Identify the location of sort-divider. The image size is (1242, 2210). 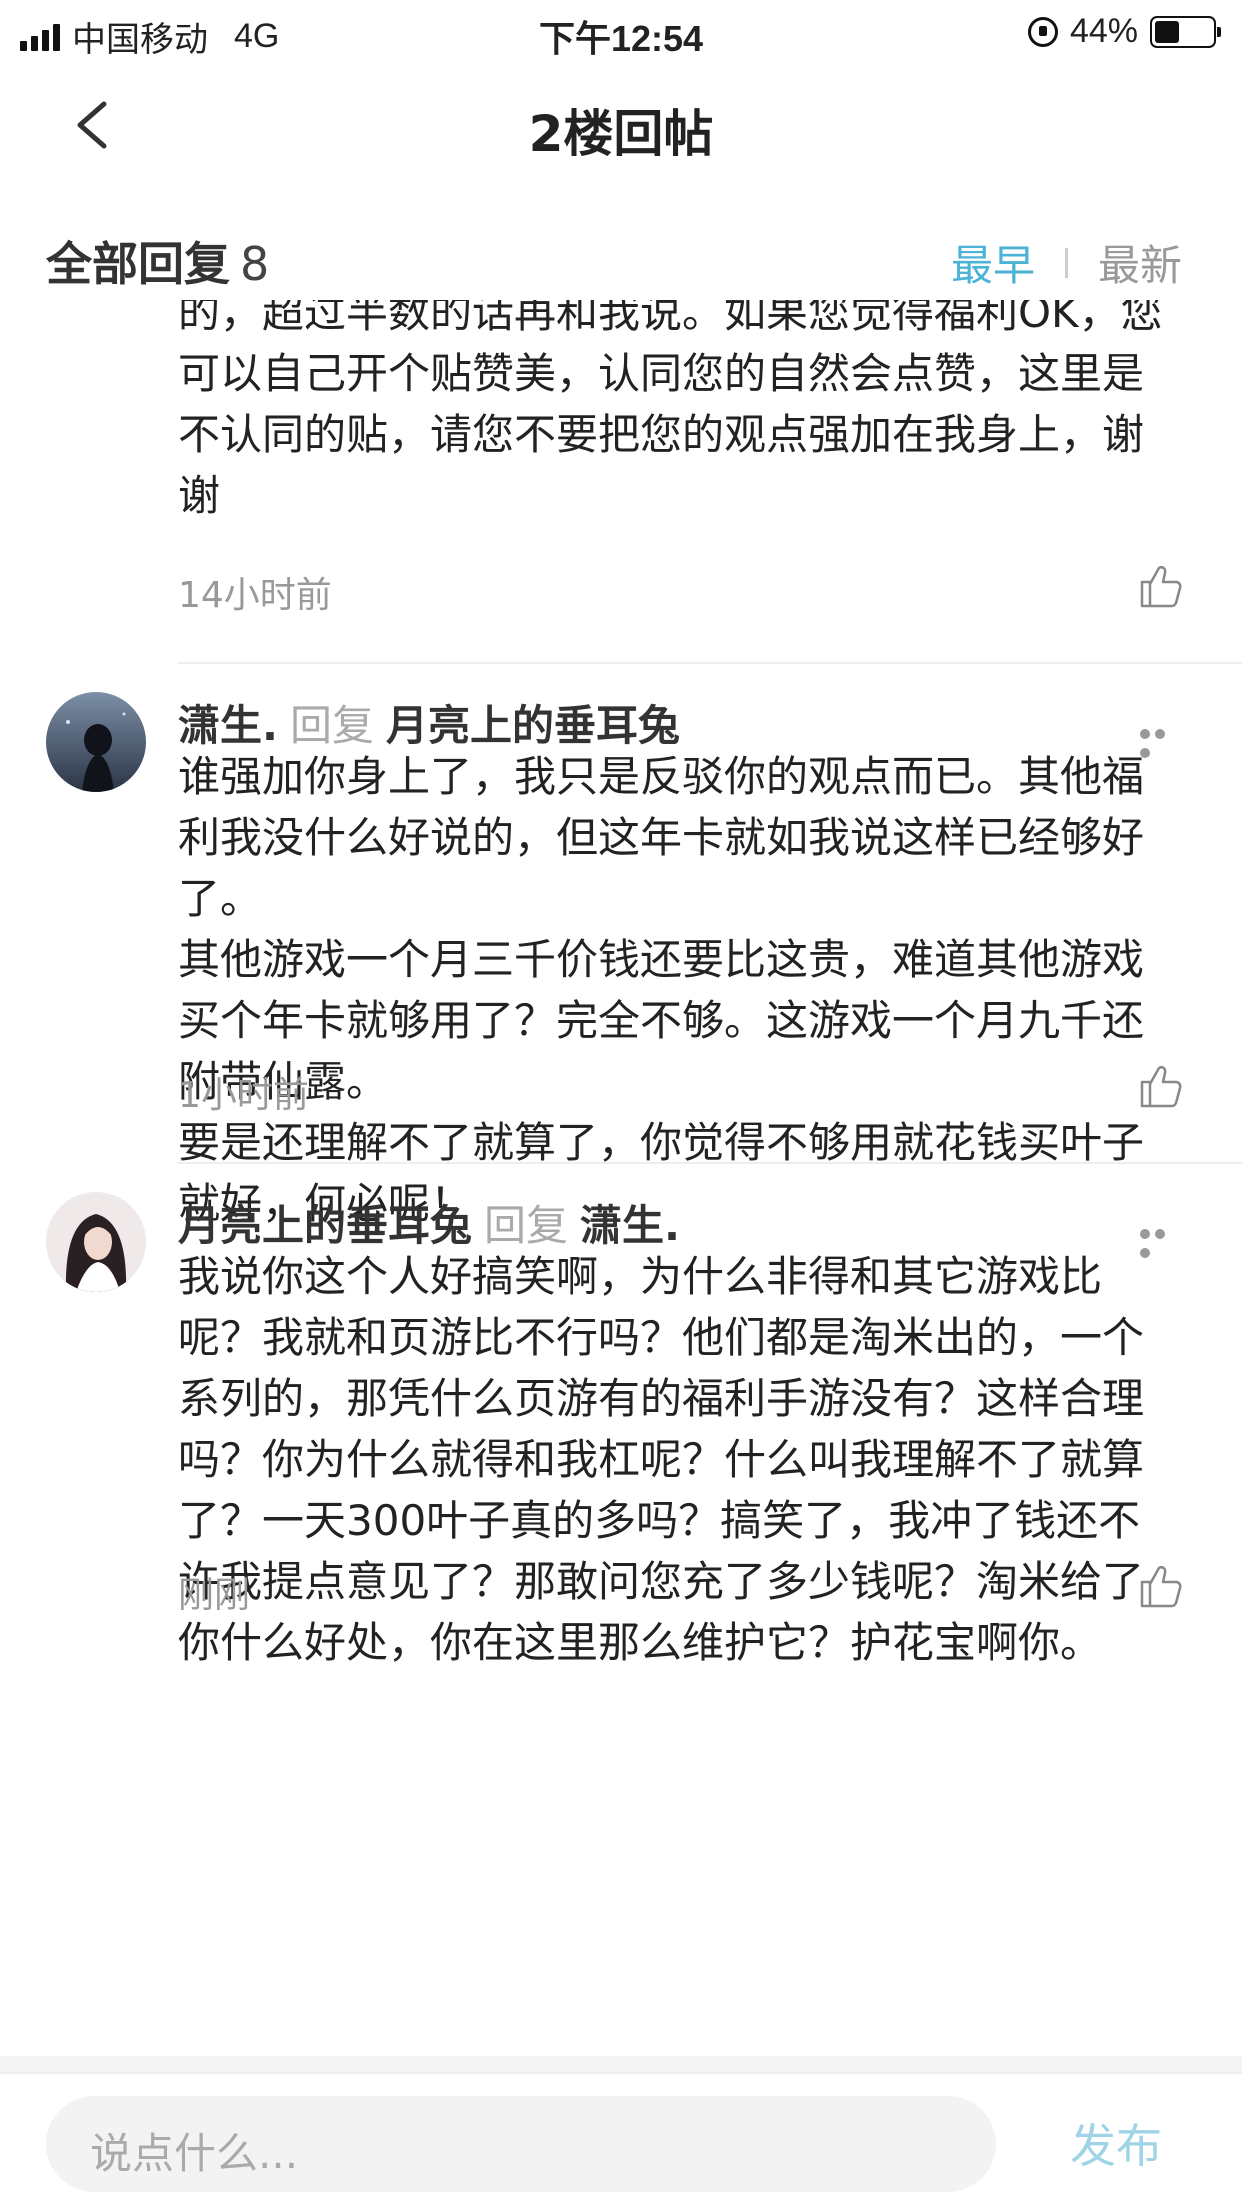
(1066, 262).